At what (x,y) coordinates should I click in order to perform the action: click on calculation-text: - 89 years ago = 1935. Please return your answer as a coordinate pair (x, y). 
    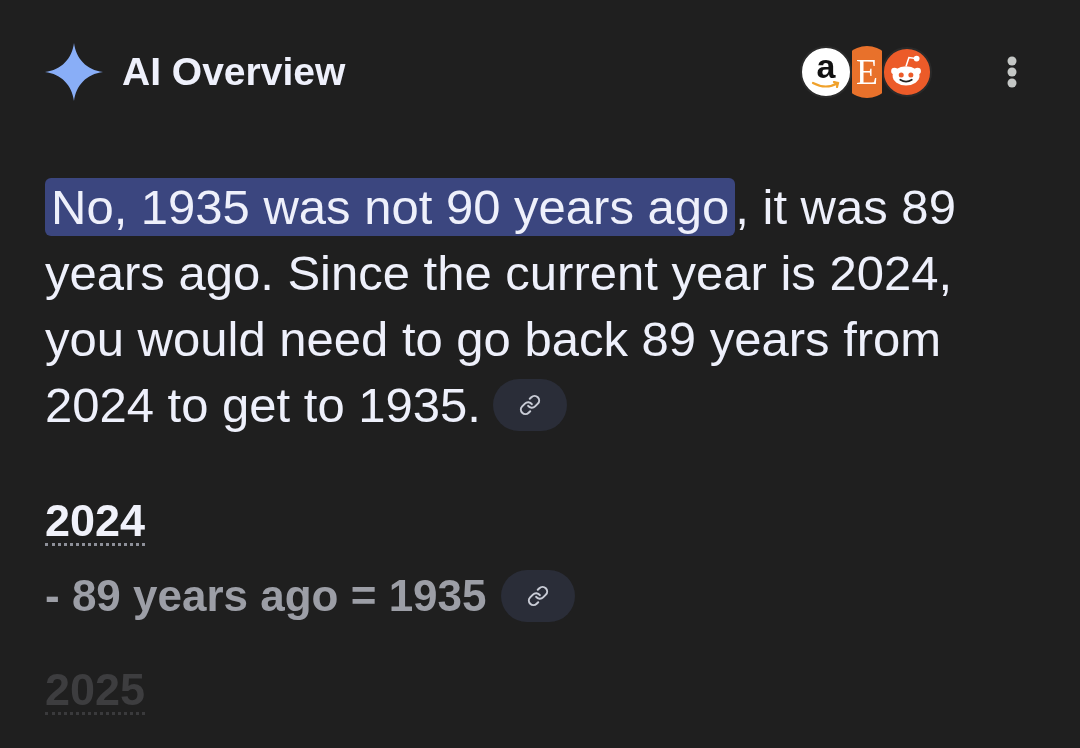
    Looking at the image, I should click on (266, 596).